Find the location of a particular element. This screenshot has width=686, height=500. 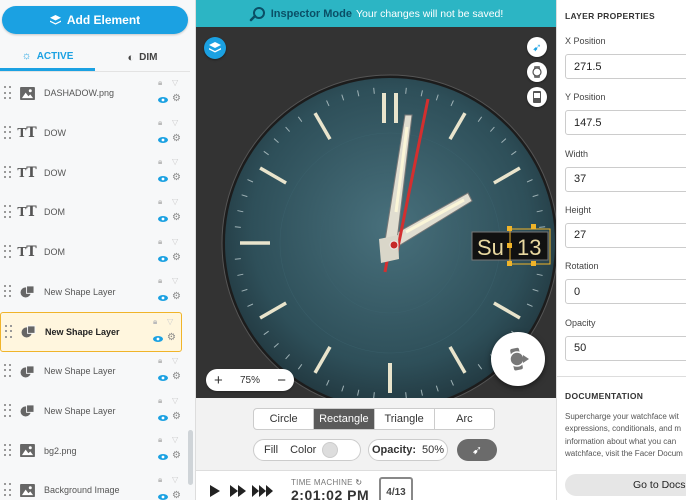

shape-action-button: ➹ is located at coordinates (477, 450).